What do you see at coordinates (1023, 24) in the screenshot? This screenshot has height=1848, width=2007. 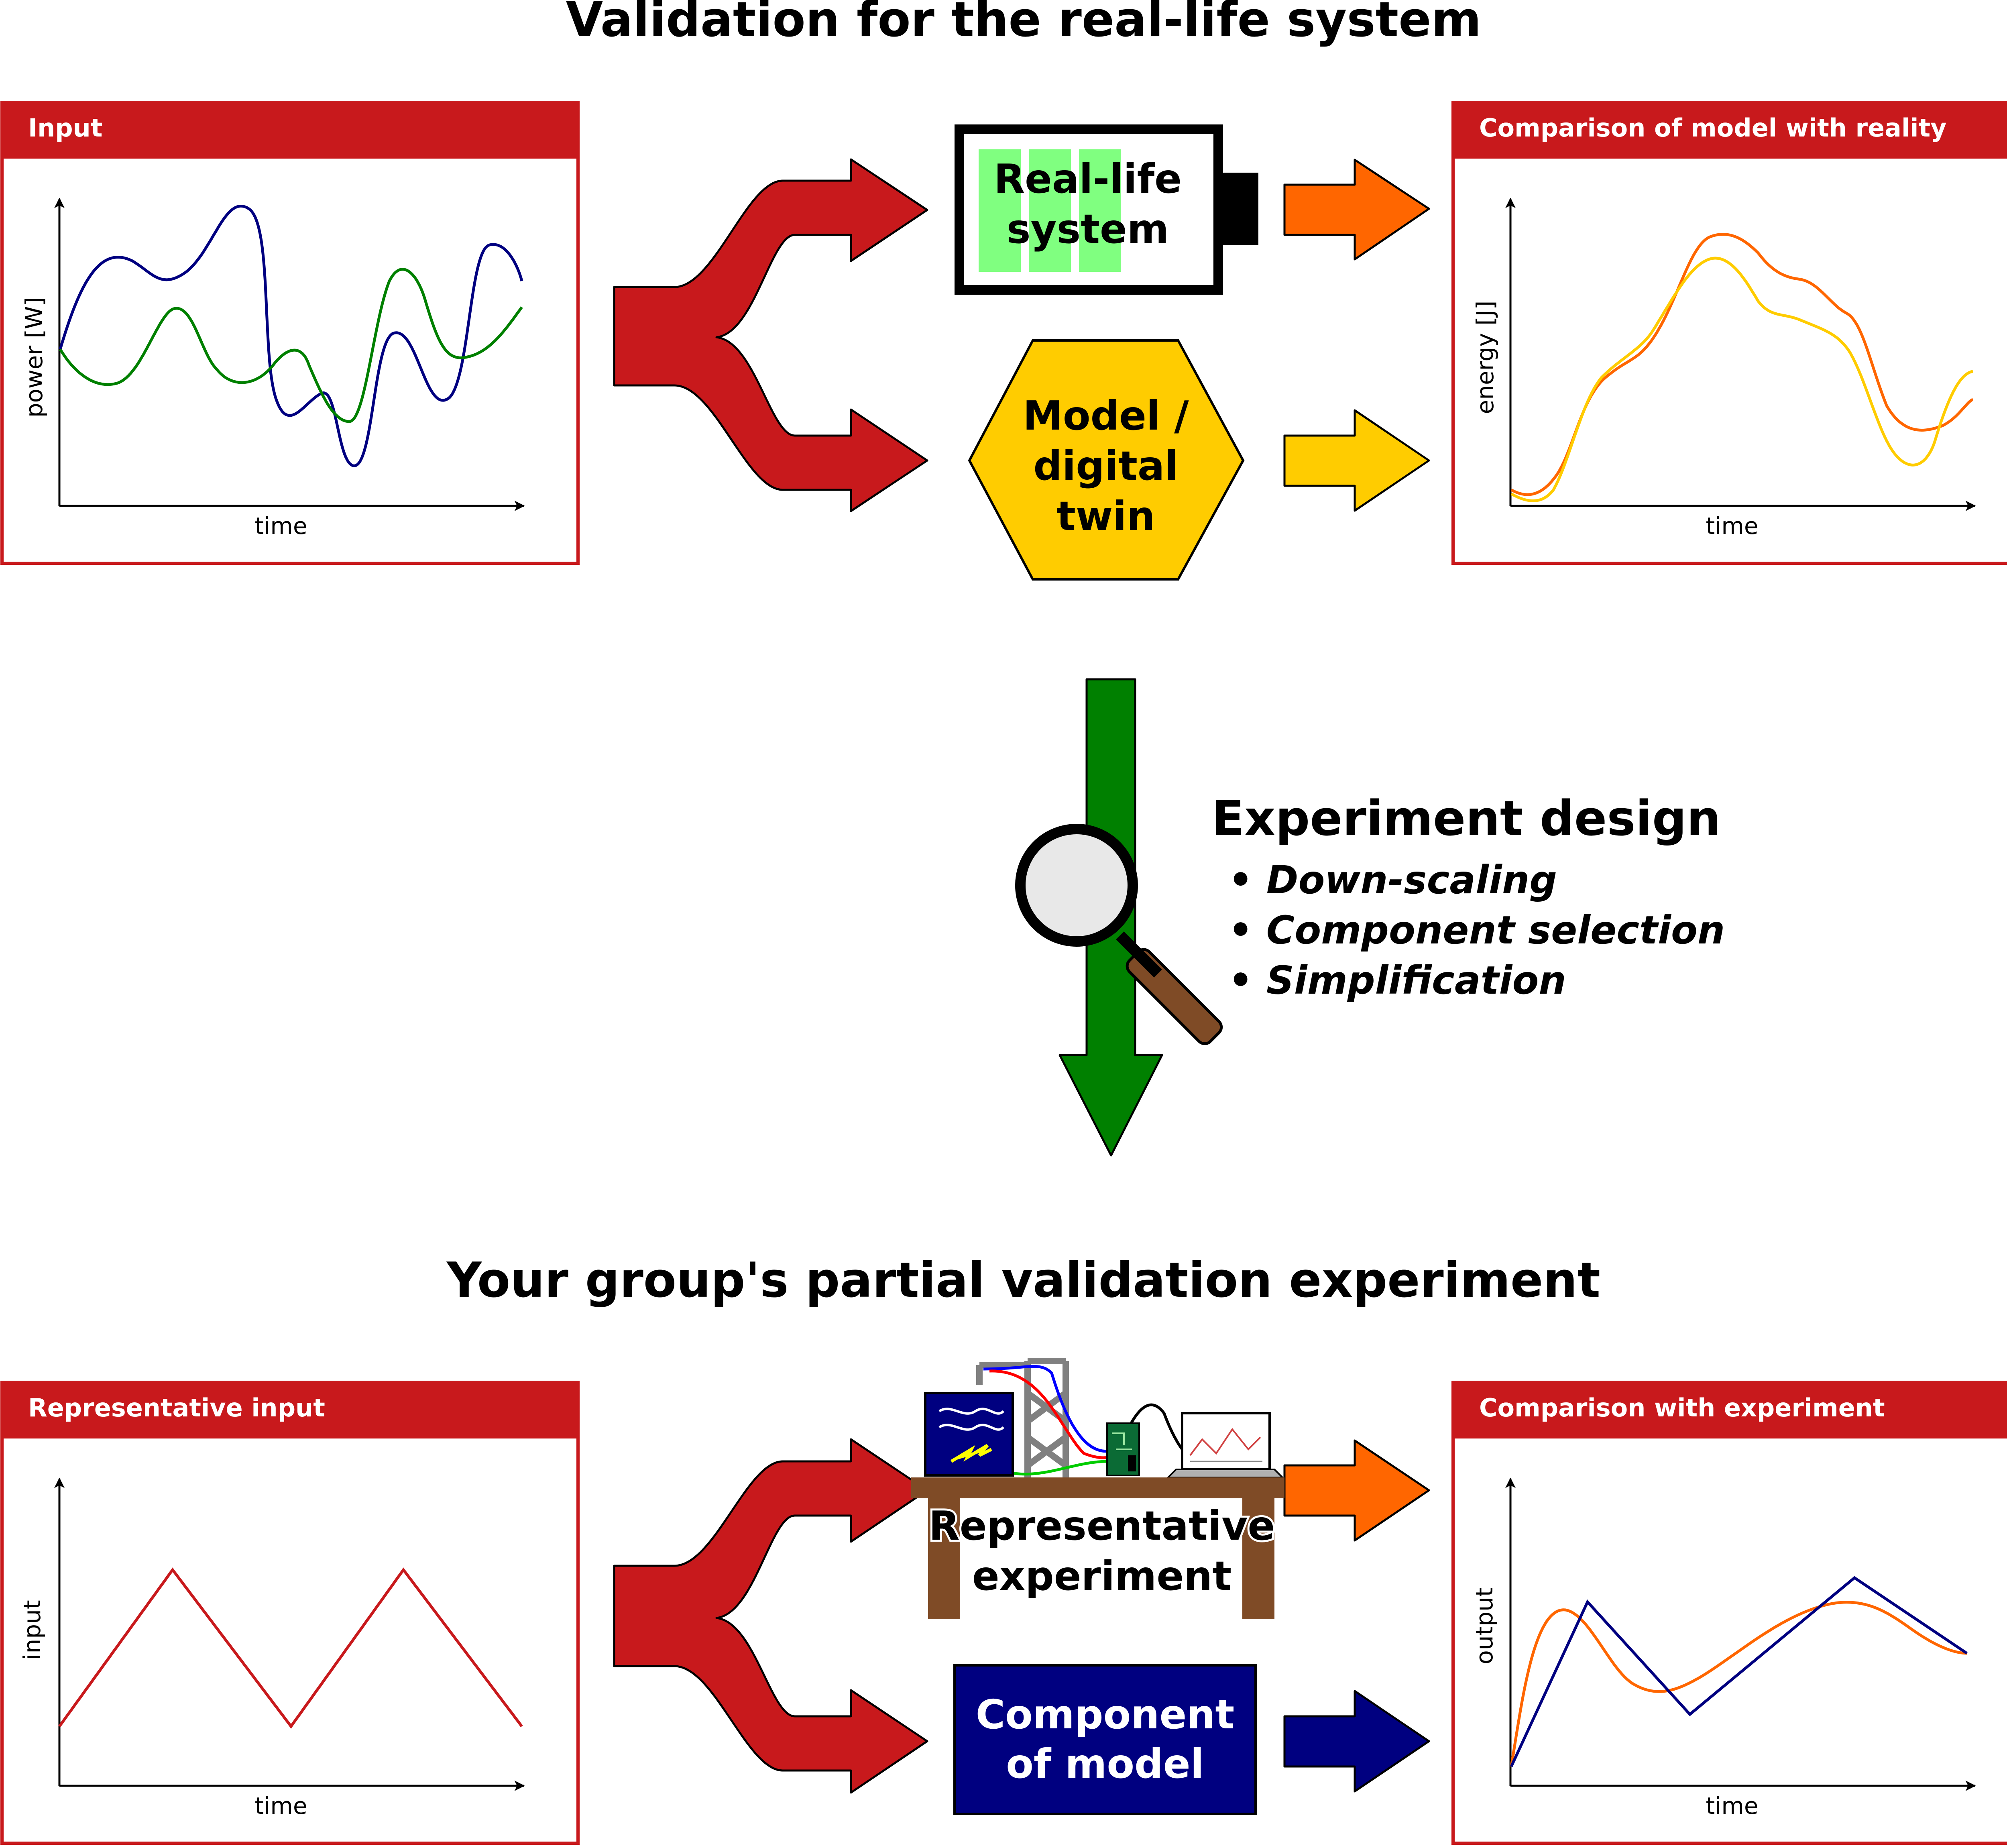 I see `top-title: Validation for the real-life system` at bounding box center [1023, 24].